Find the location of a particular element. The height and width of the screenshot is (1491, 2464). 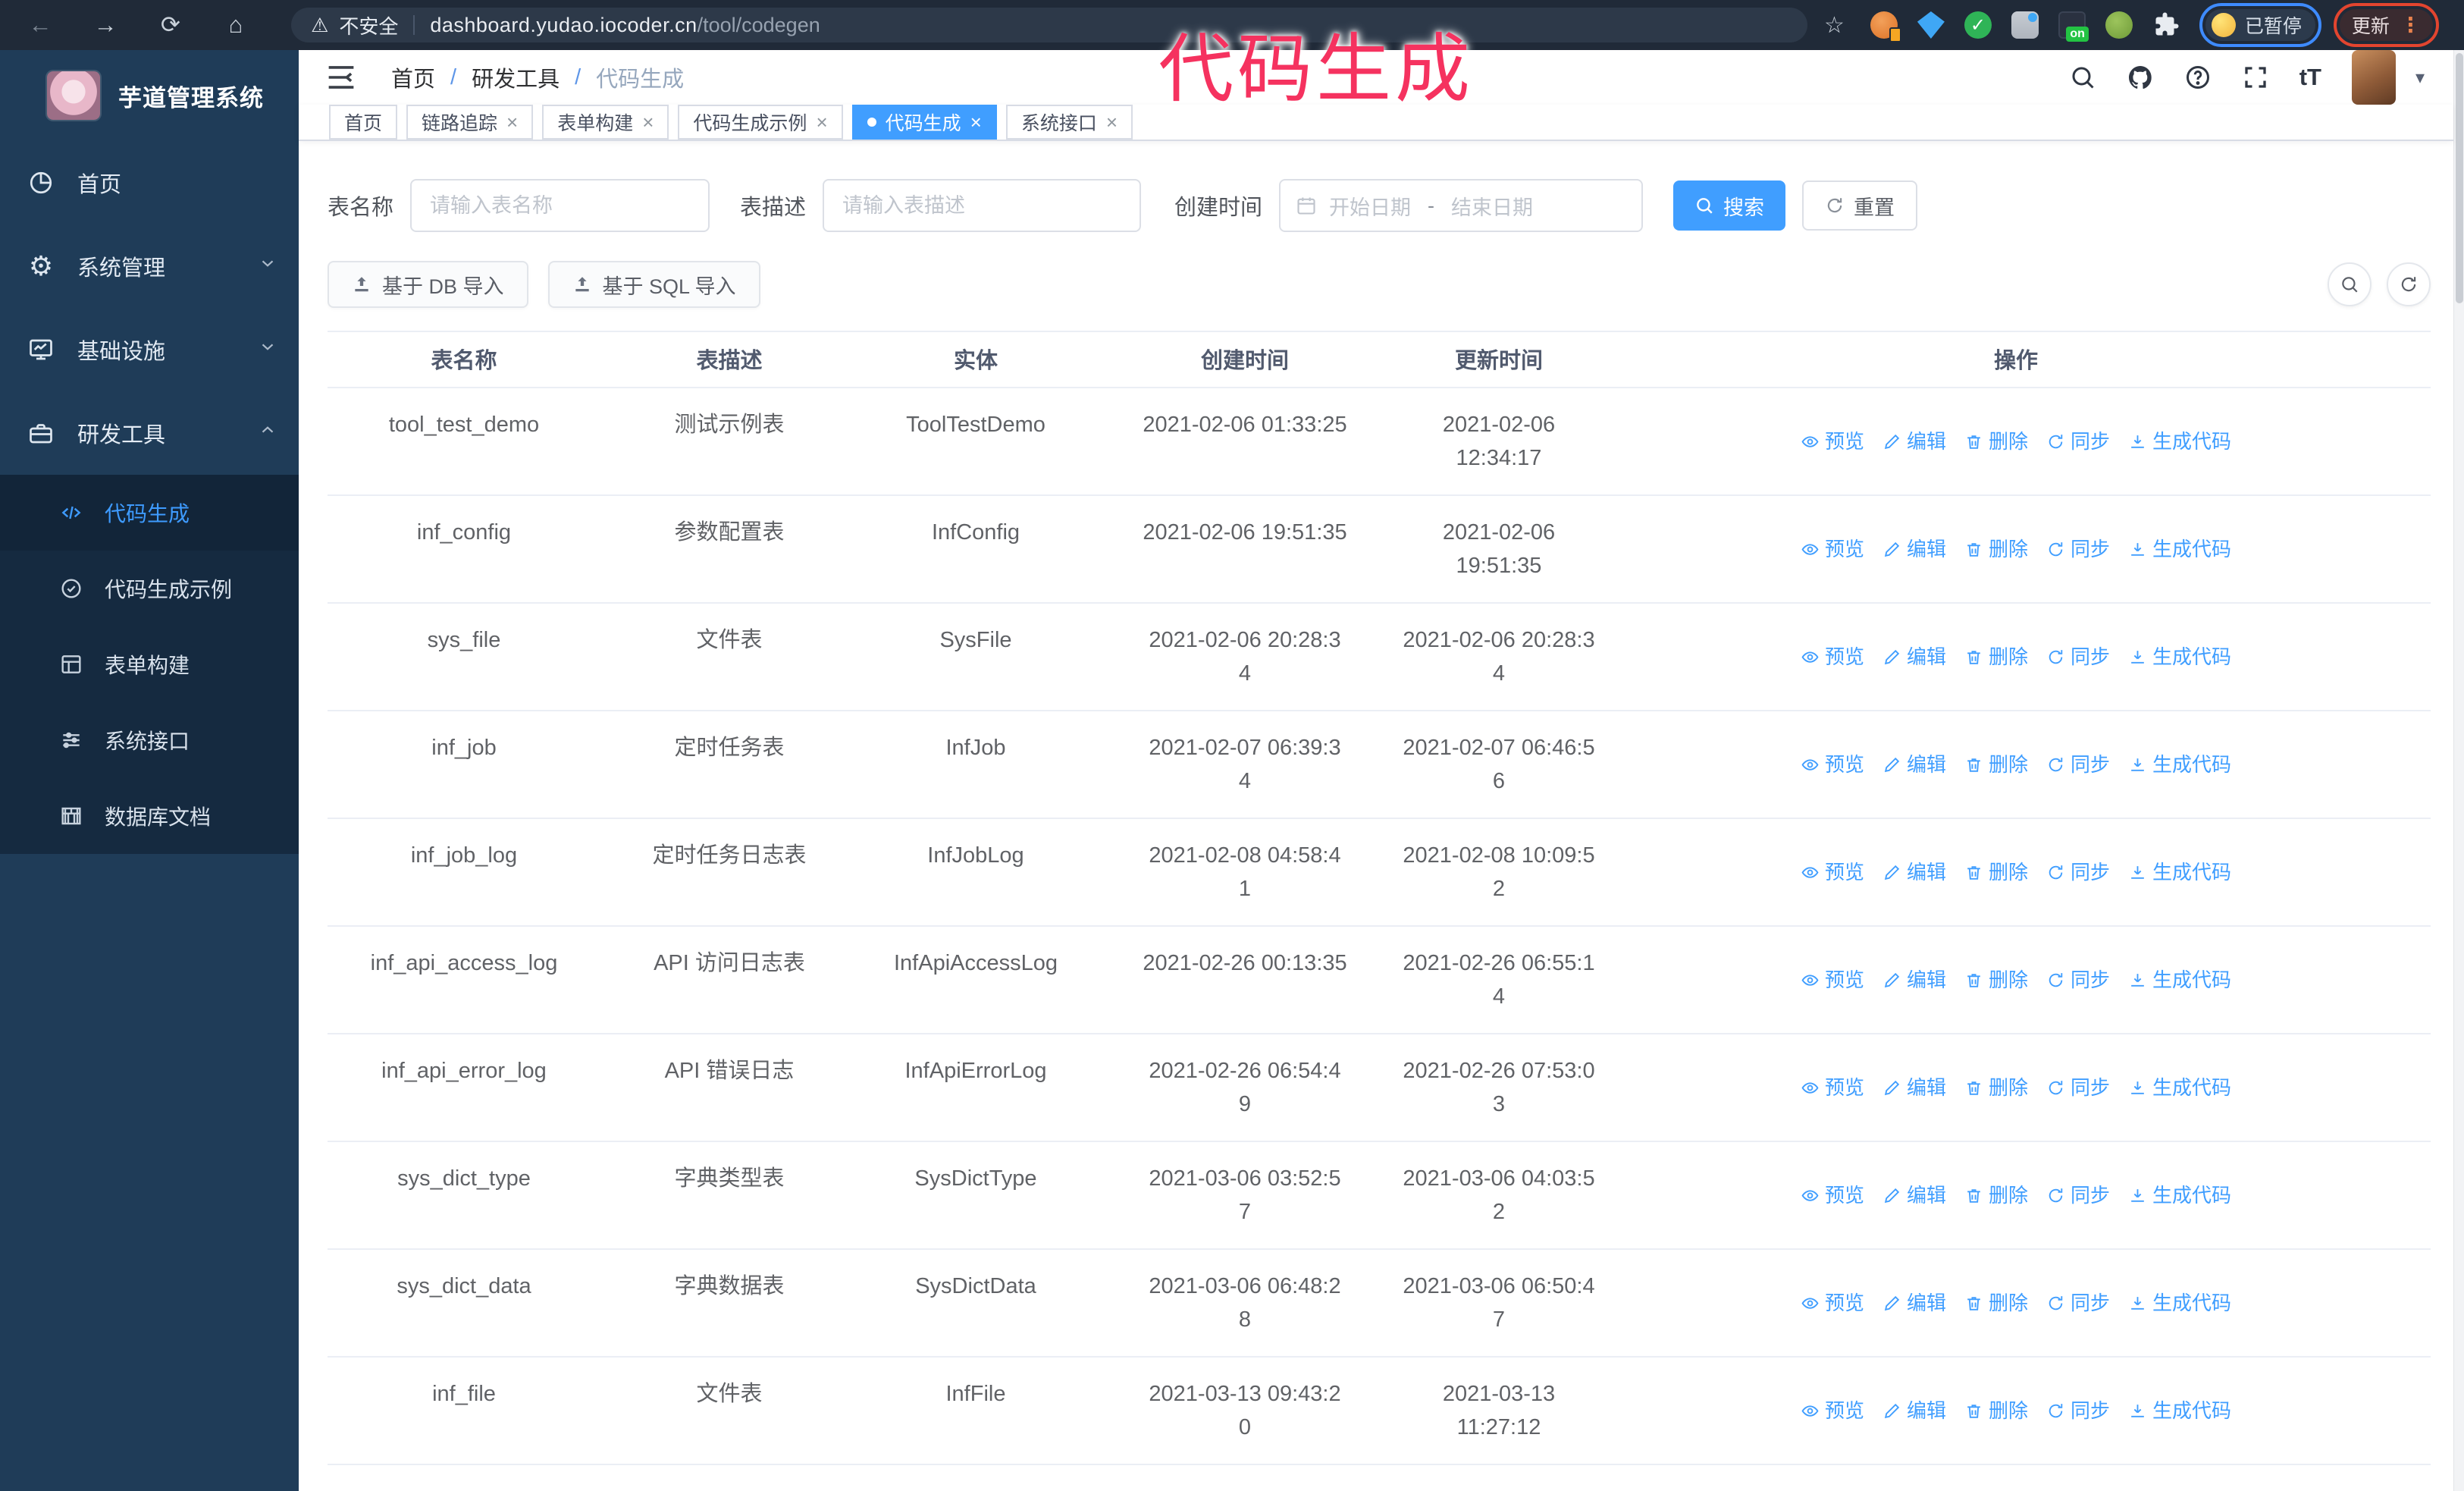

table-name-input is located at coordinates (560, 205).